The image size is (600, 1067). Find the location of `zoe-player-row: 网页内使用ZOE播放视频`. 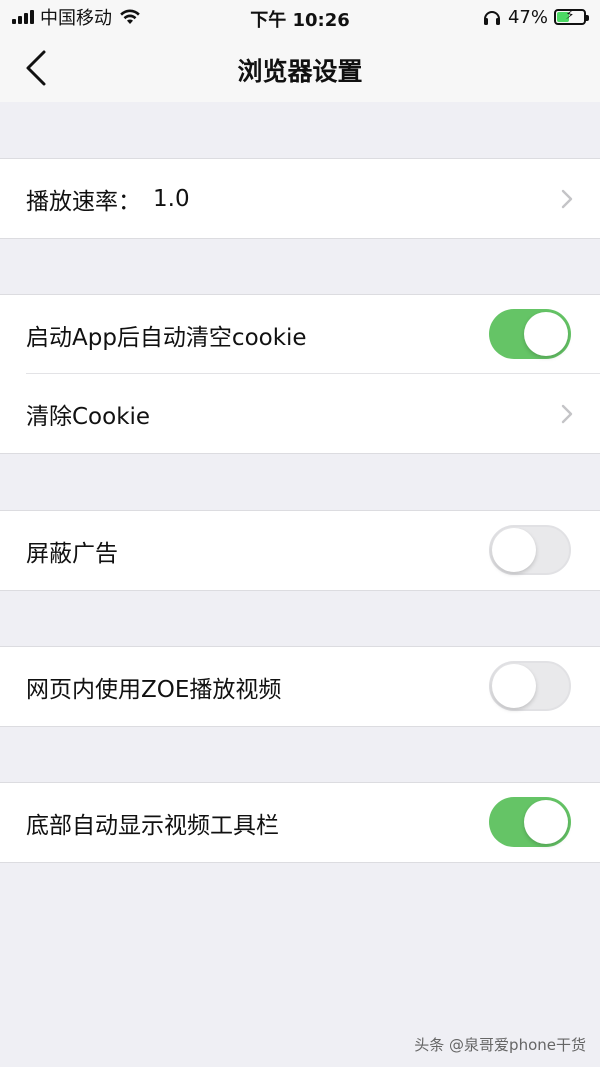

zoe-player-row: 网页内使用ZOE播放视频 is located at coordinates (300, 686).